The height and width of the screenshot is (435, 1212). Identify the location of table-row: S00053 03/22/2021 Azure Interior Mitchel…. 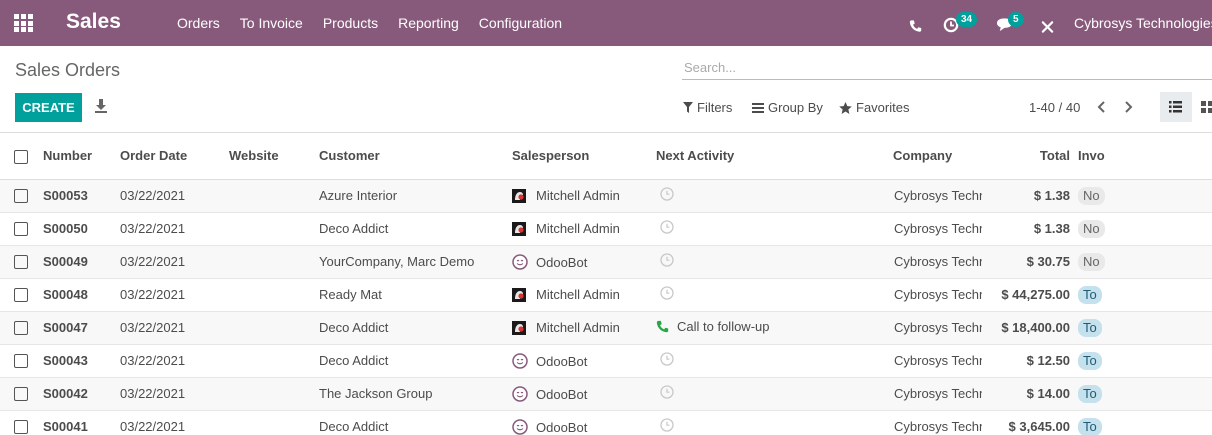
(606, 195).